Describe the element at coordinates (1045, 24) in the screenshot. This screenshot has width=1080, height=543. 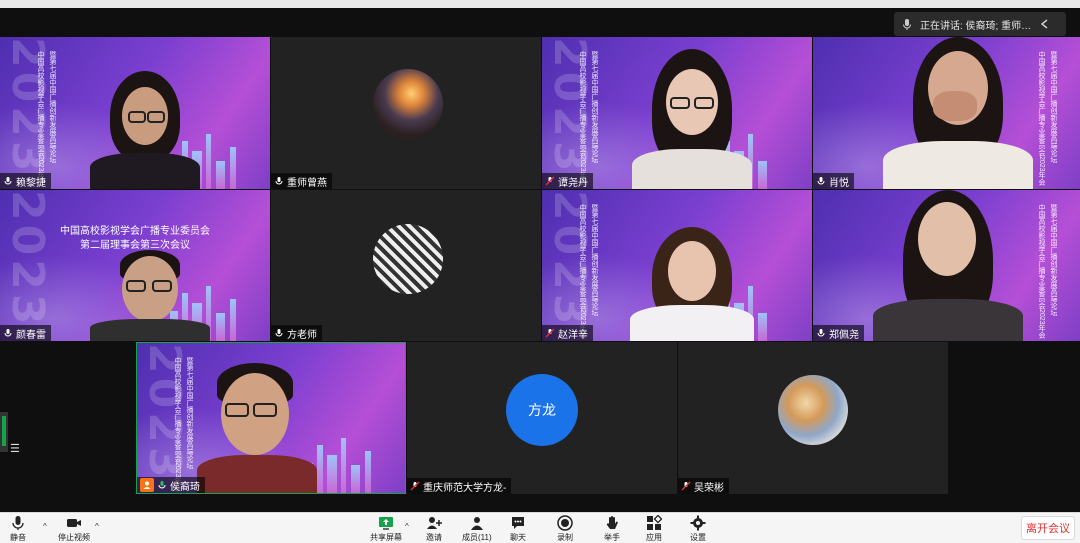
I see `collapse-icon` at that location.